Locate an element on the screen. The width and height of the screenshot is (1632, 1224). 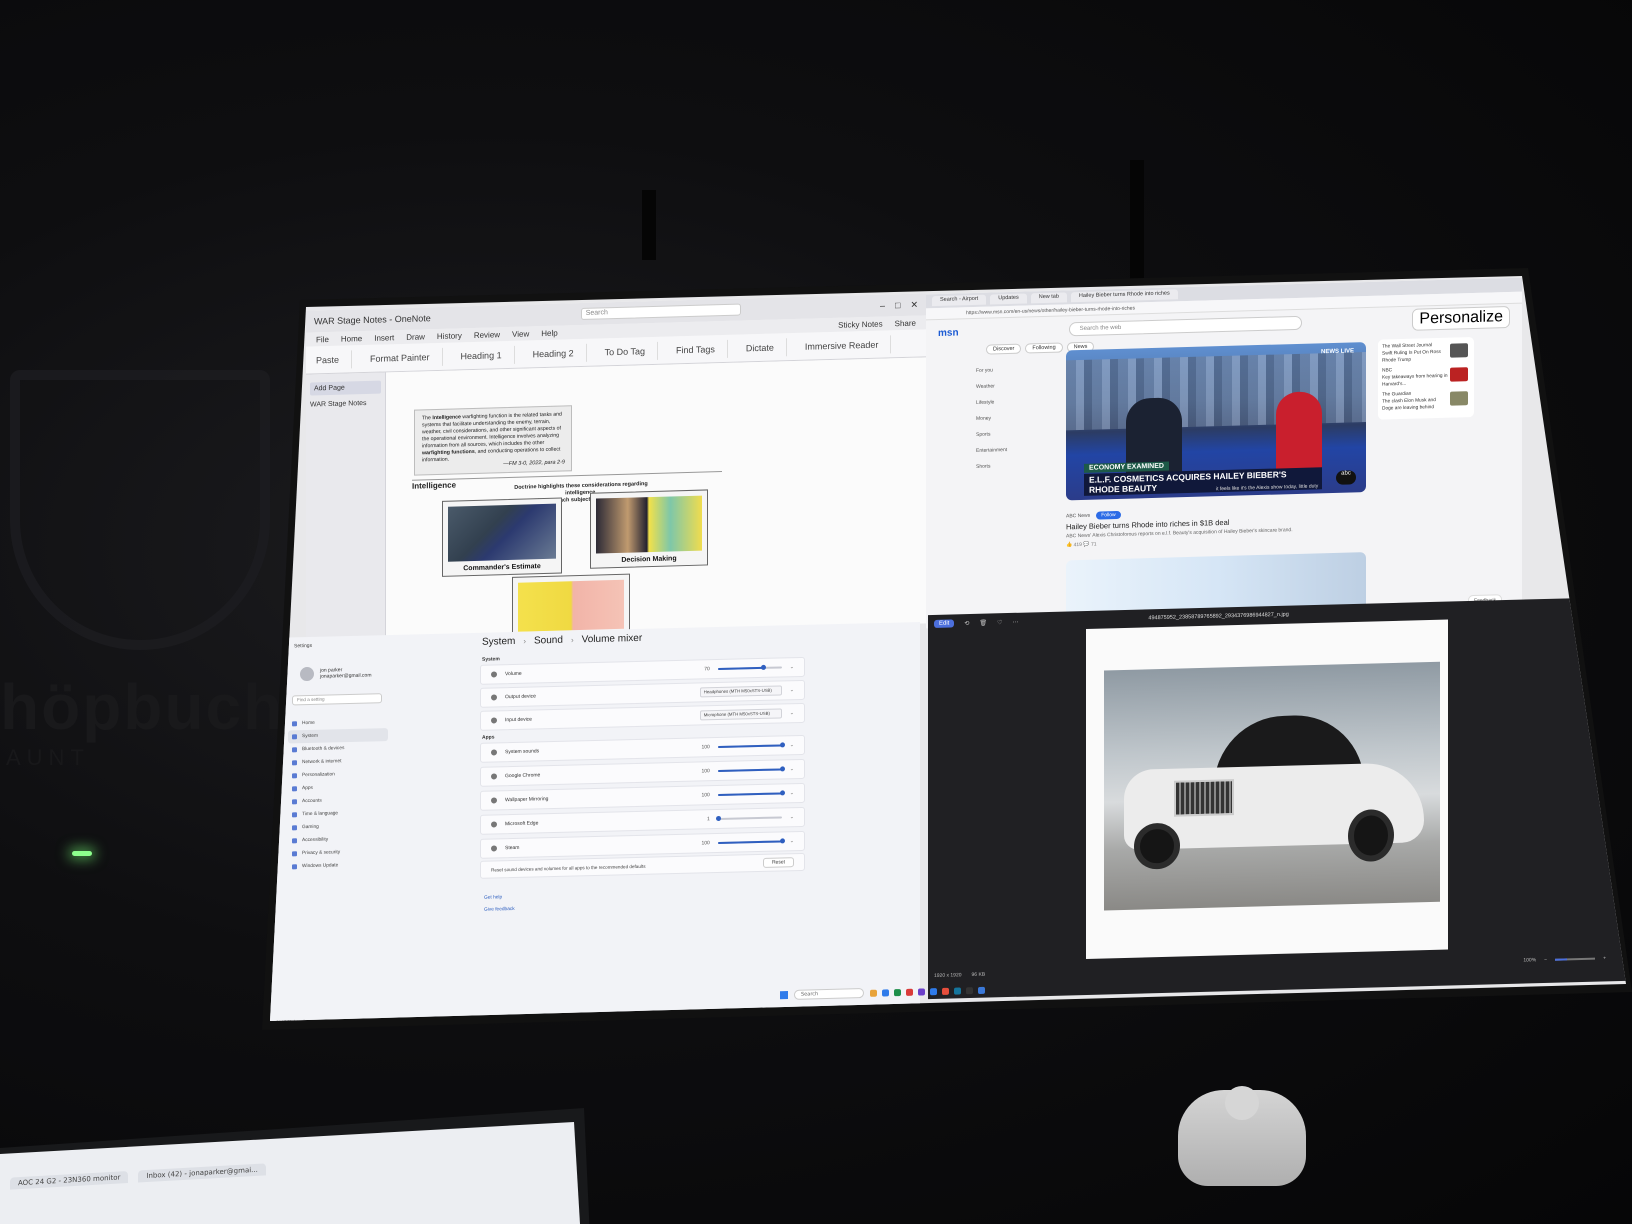
card-decision-making: Decision Making is located at coordinates (649, 529).